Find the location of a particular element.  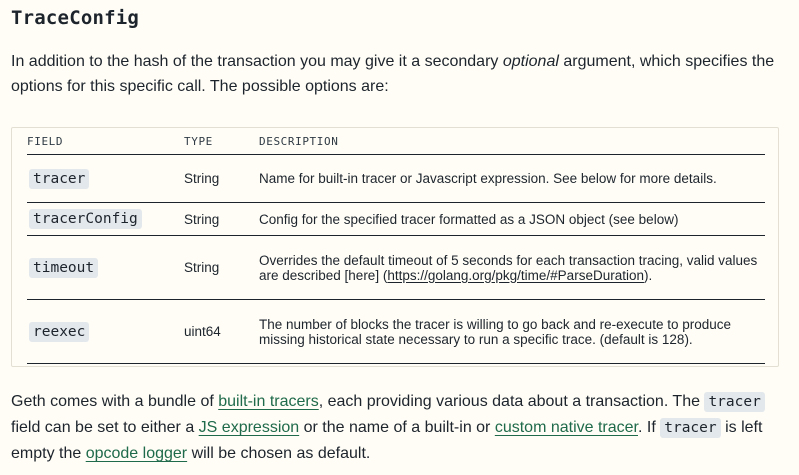

field-code: tracer is located at coordinates (59, 178).